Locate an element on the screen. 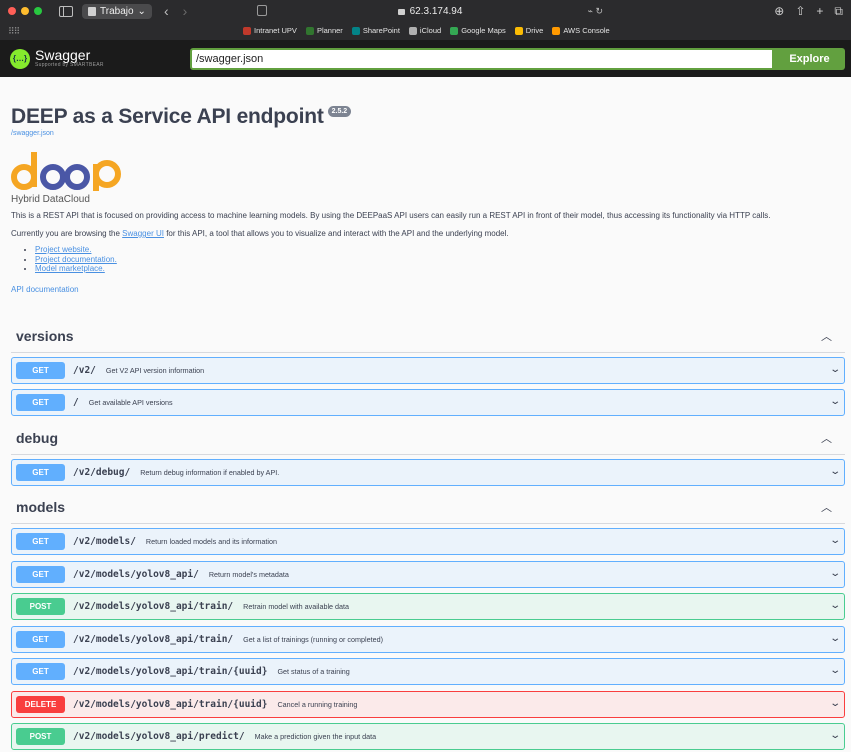 Image resolution: width=851 pixels, height=752 pixels. favorite-link: Google Maps is located at coordinates (478, 30).